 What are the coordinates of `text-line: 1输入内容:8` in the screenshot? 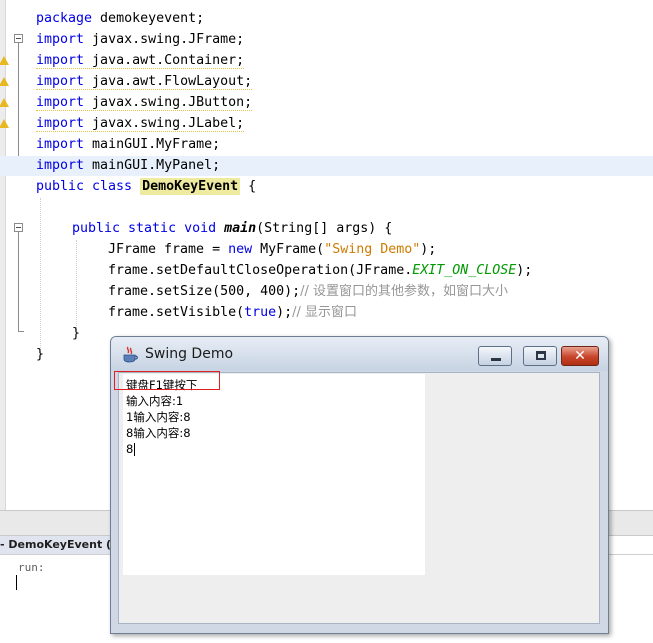 It's located at (158, 417).